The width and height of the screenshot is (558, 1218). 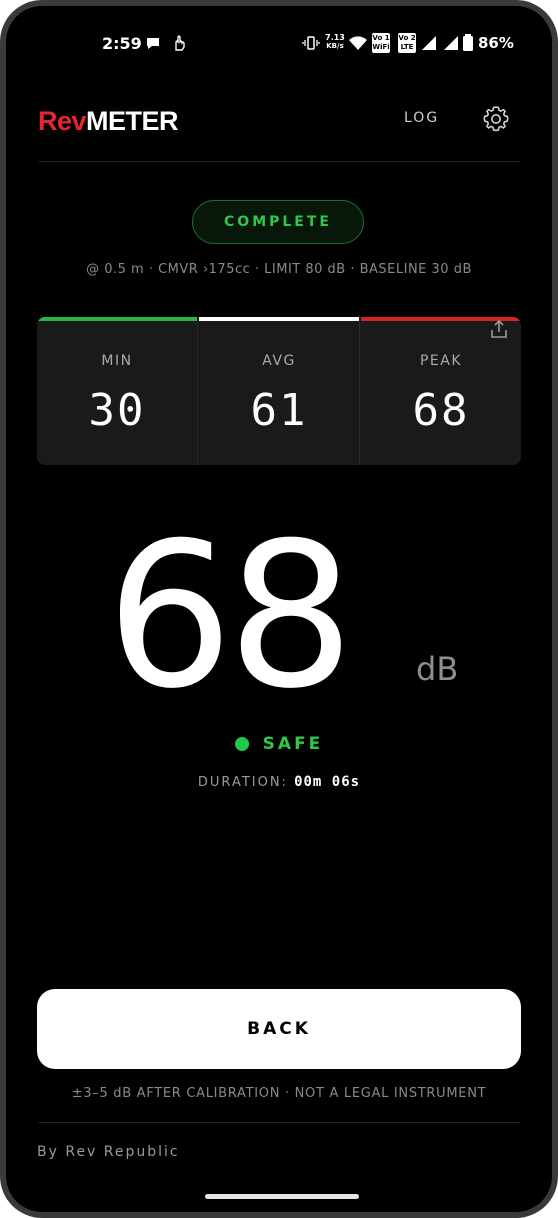 I want to click on volte1-badge: Vo 1 WiFi, so click(x=381, y=43).